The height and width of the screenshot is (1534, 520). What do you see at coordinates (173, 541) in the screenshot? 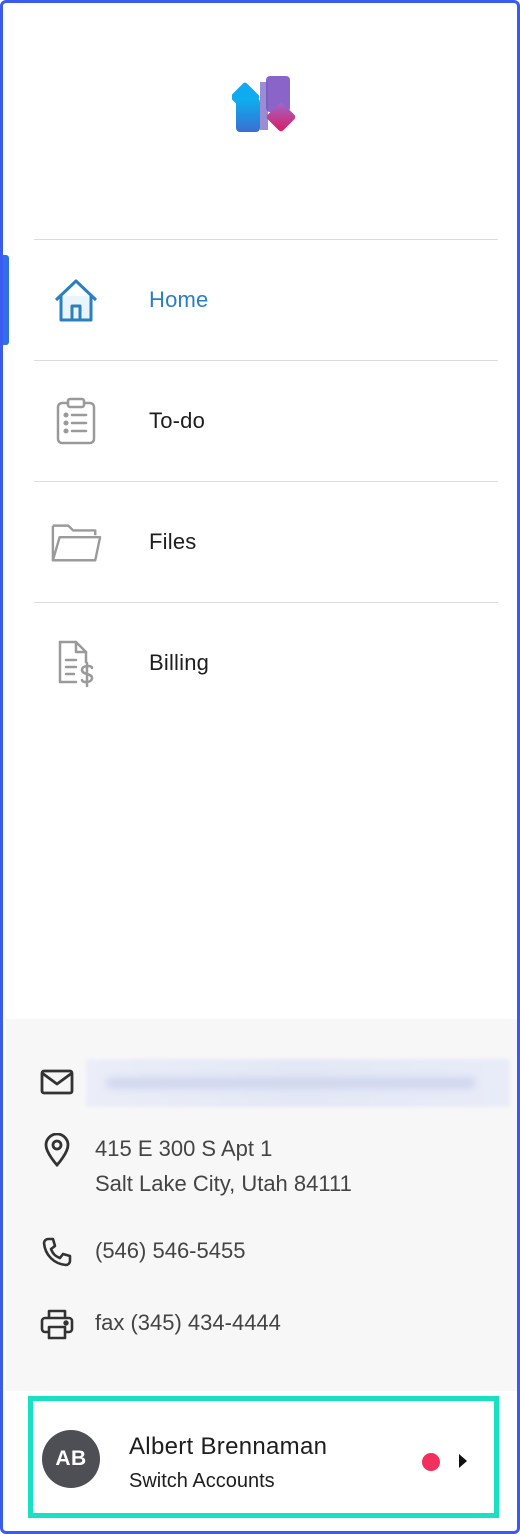
I see `nav-label-files: Files` at bounding box center [173, 541].